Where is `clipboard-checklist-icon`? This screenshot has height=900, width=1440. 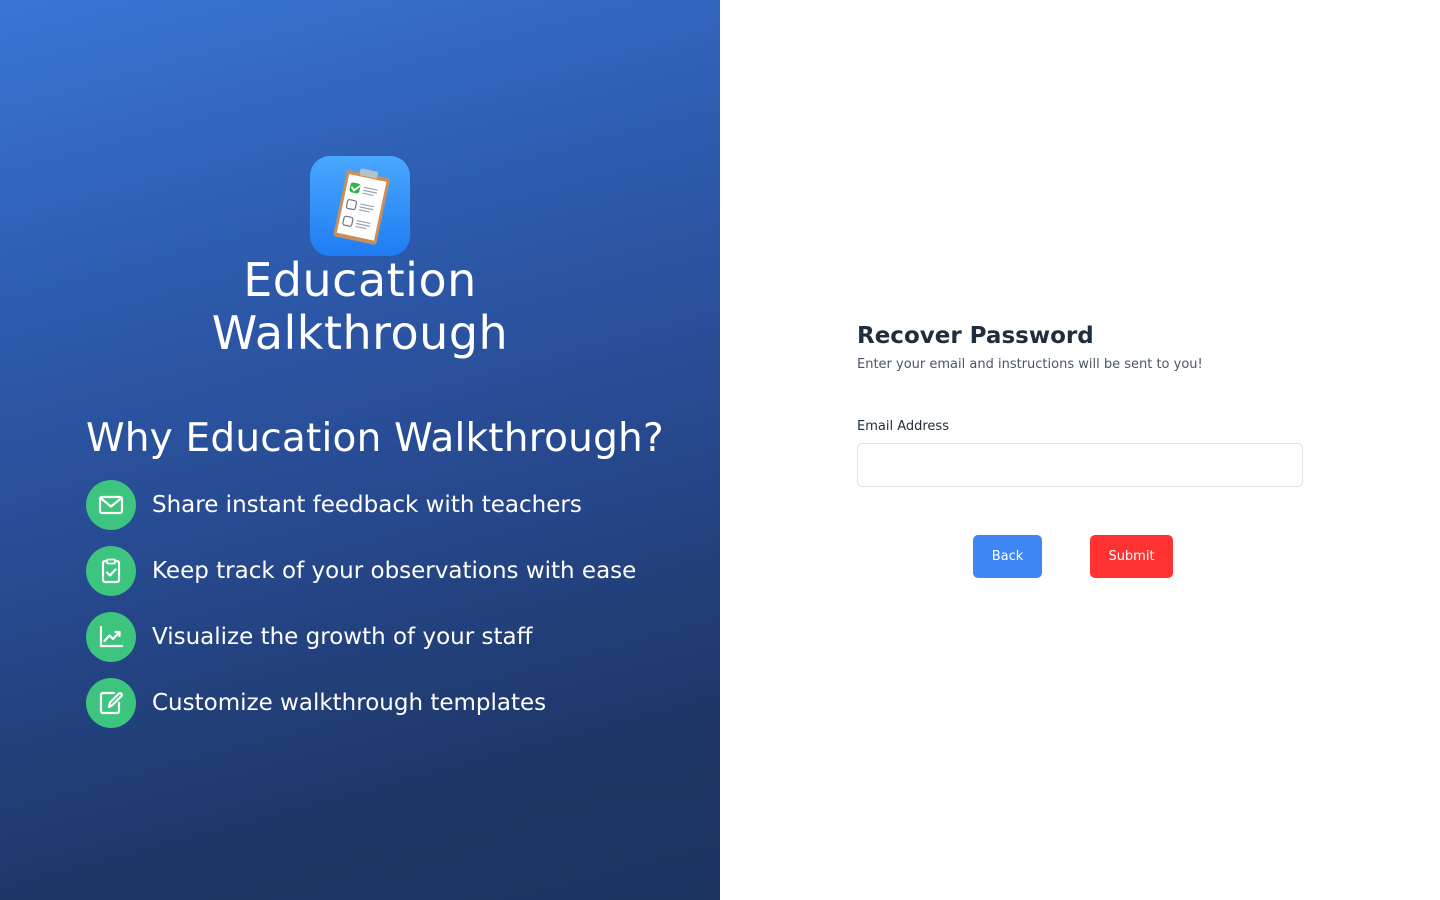
clipboard-checklist-icon is located at coordinates (360, 206).